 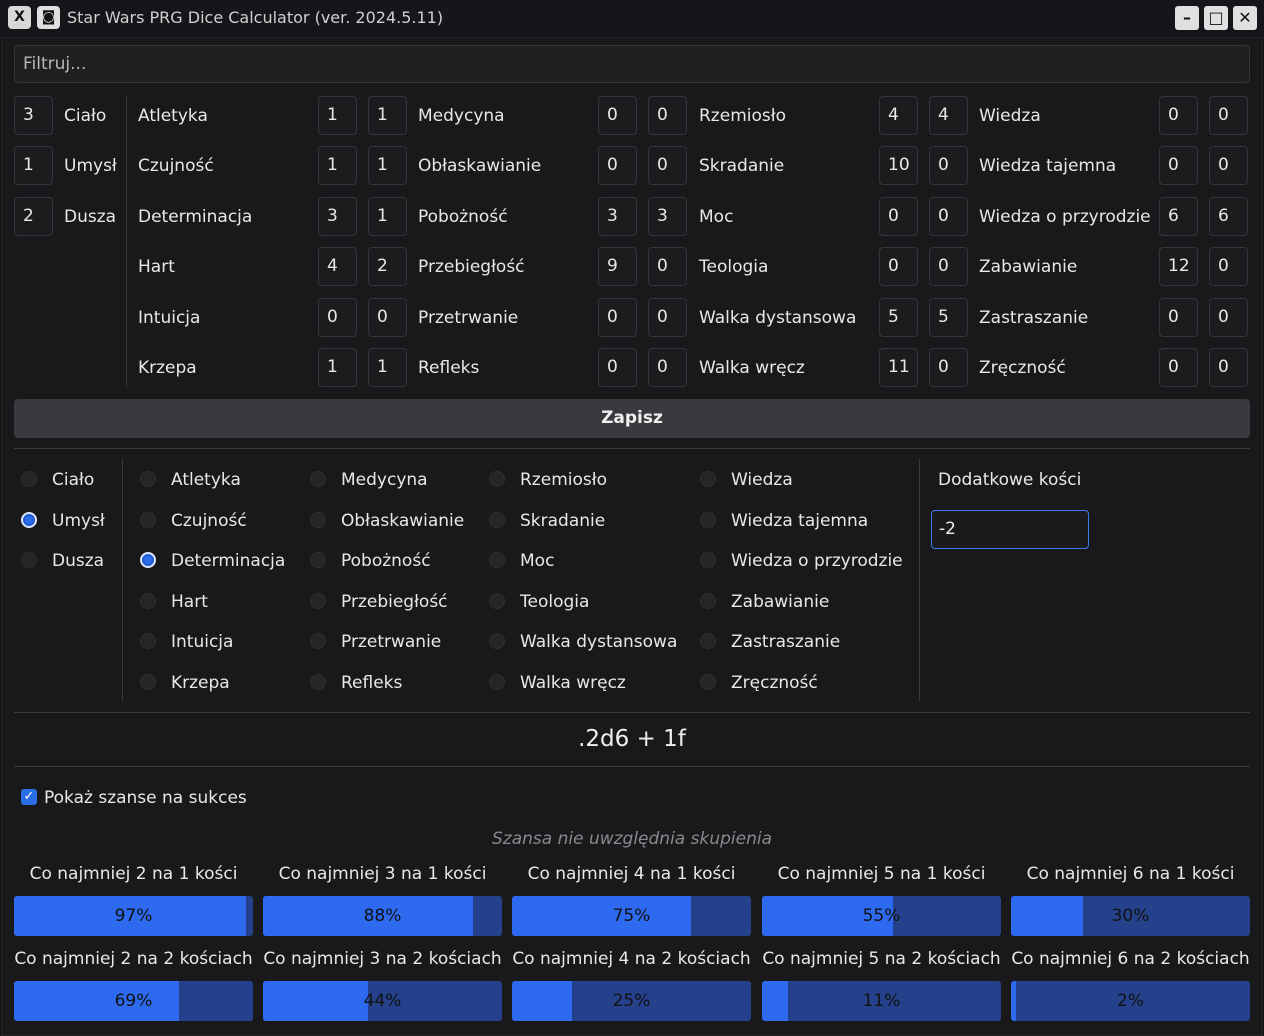 What do you see at coordinates (1245, 18) in the screenshot?
I see `close-icon: ✕` at bounding box center [1245, 18].